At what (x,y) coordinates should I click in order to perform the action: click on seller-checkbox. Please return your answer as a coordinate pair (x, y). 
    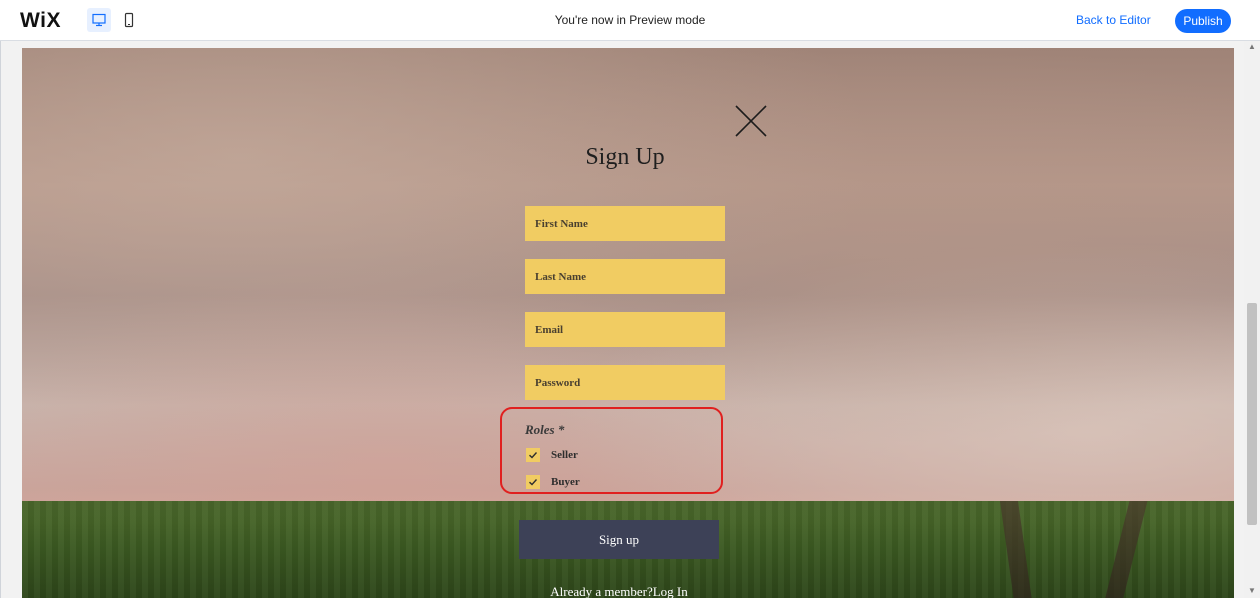
    Looking at the image, I should click on (533, 455).